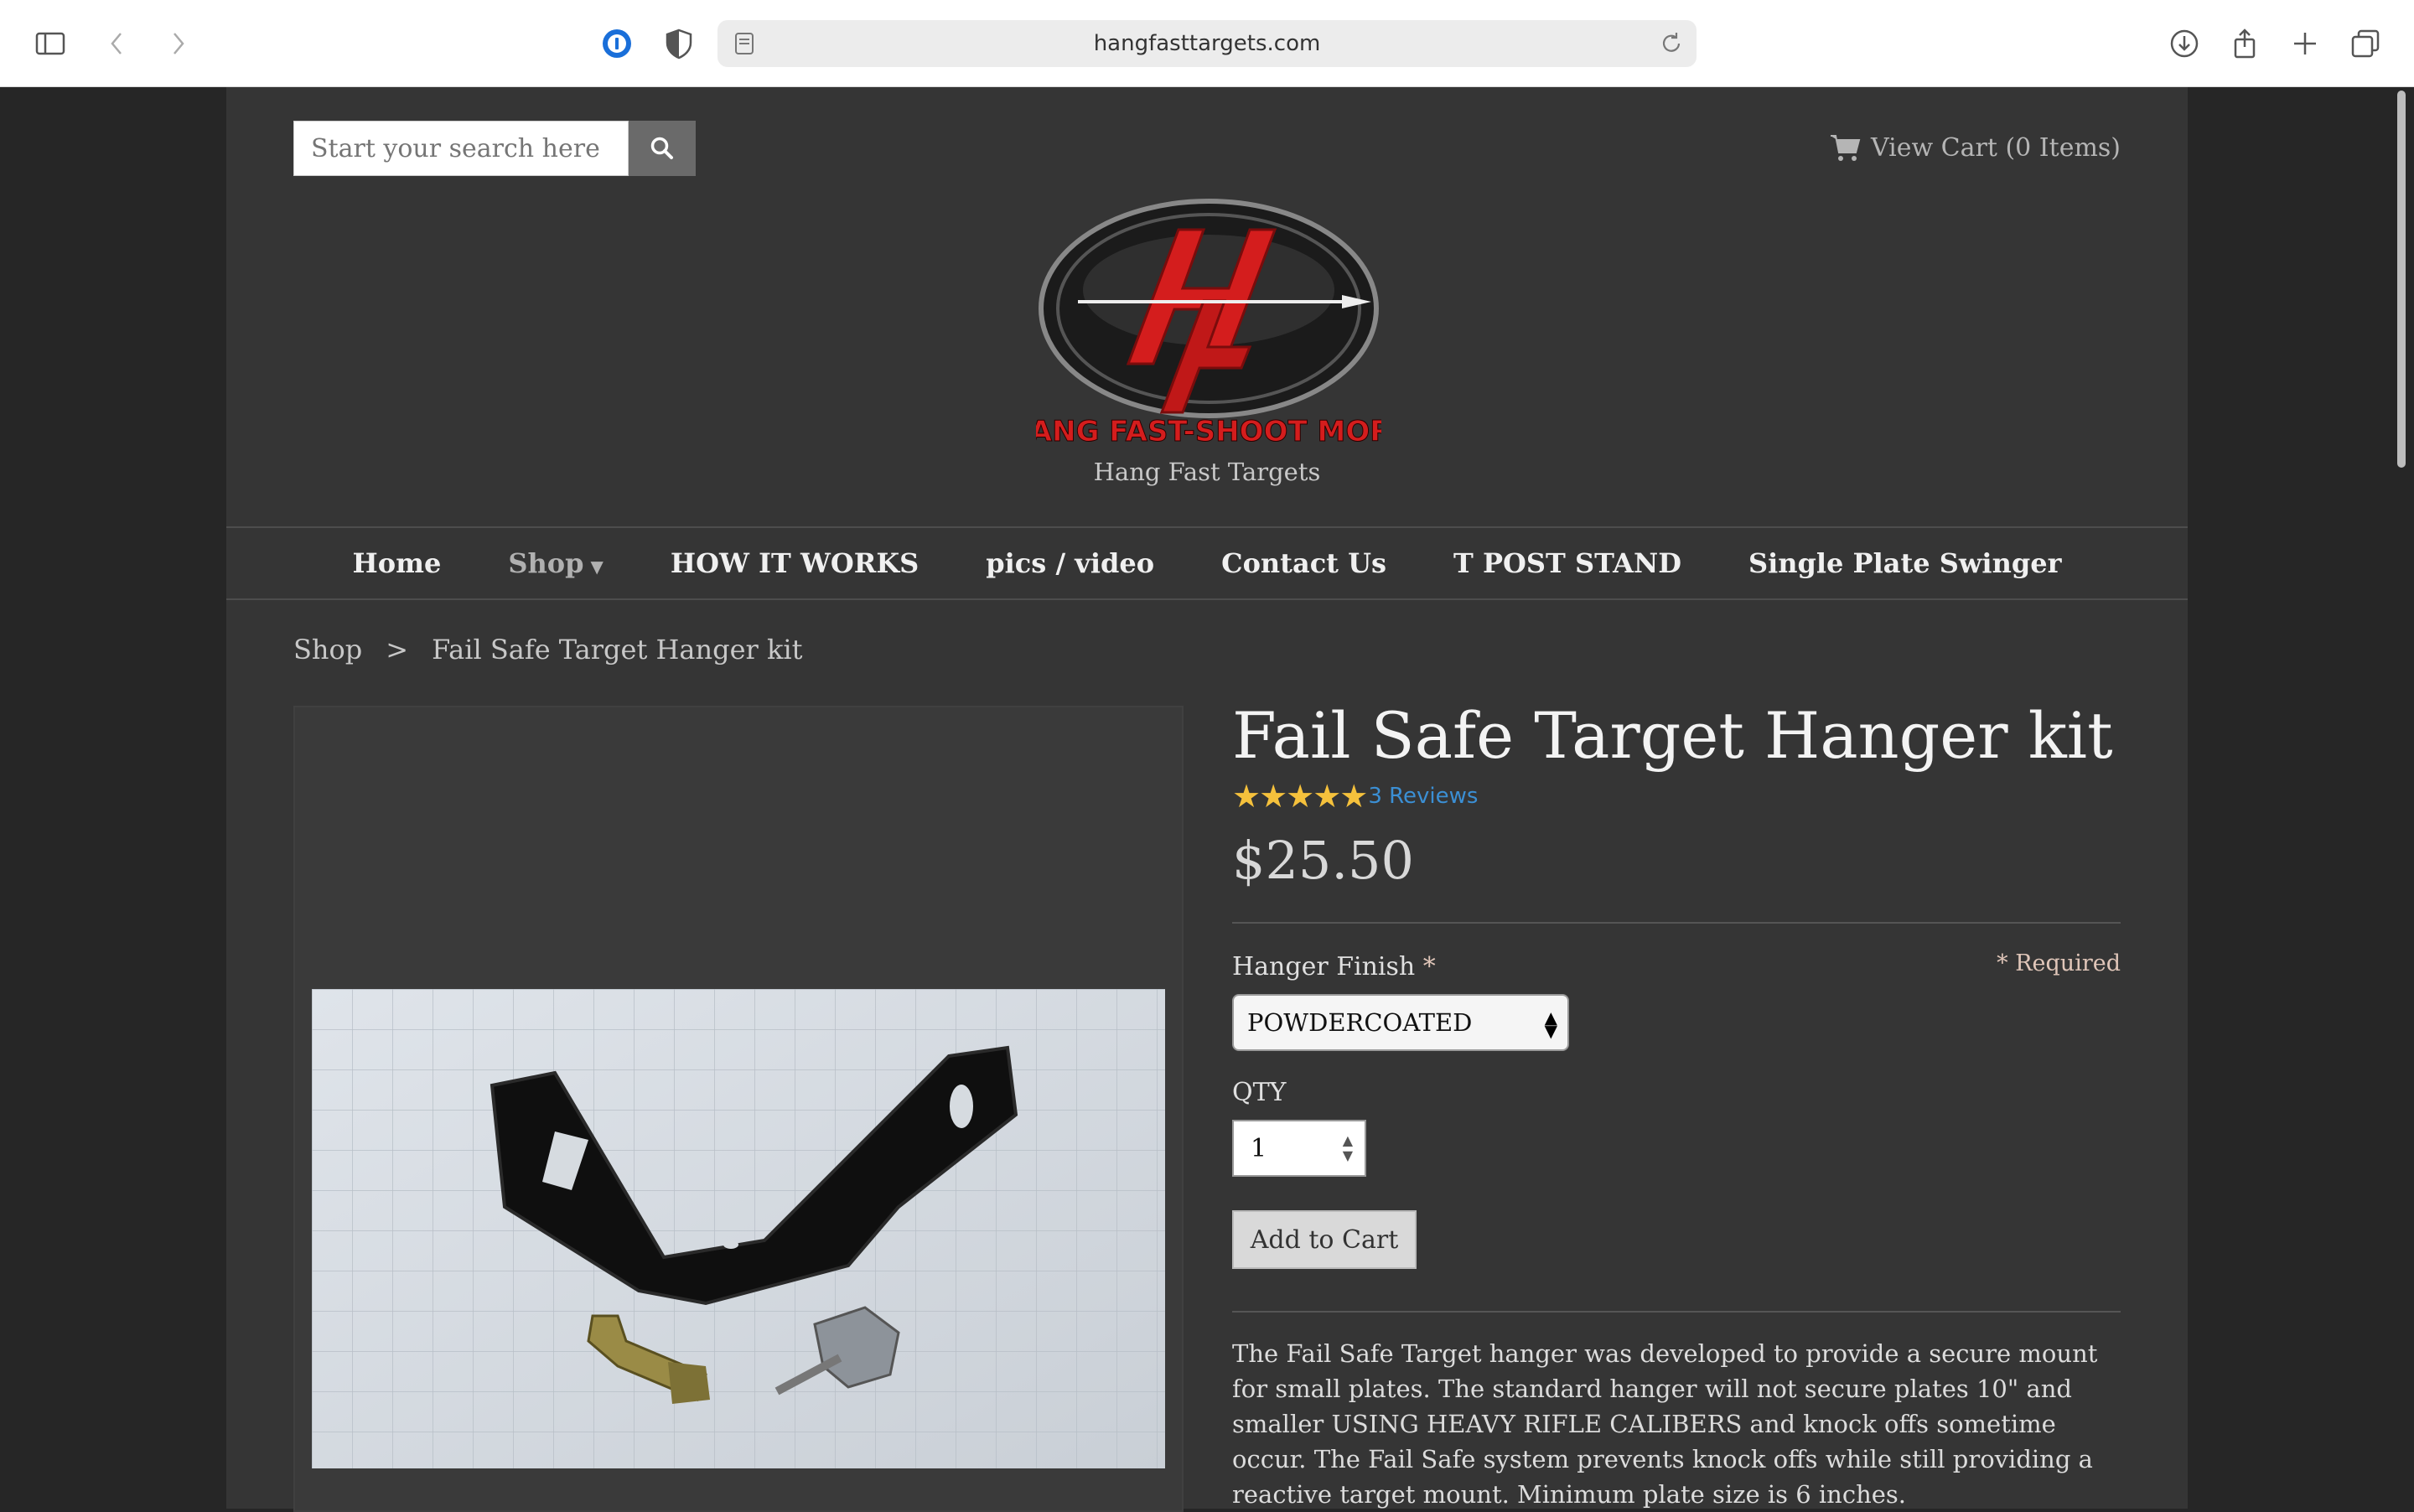 The width and height of the screenshot is (2414, 1512). I want to click on view-cart-link: View Cart (0 Items), so click(1975, 147).